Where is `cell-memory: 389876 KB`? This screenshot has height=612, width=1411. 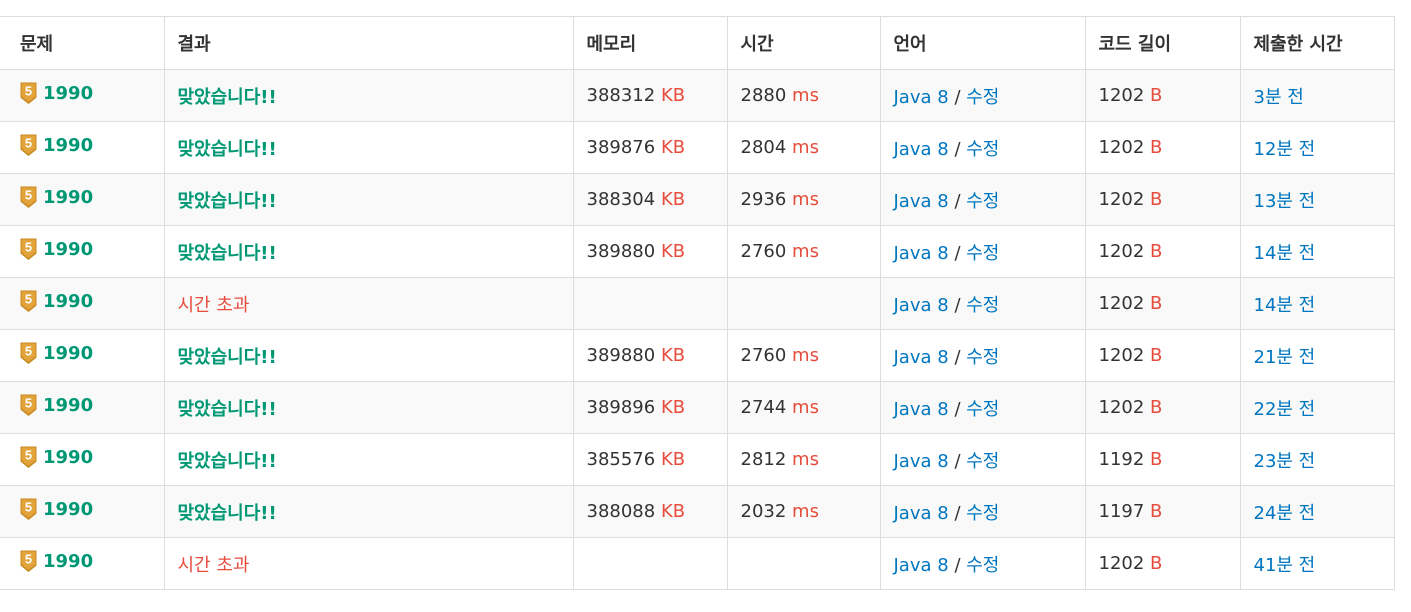
cell-memory: 389876 KB is located at coordinates (650, 147).